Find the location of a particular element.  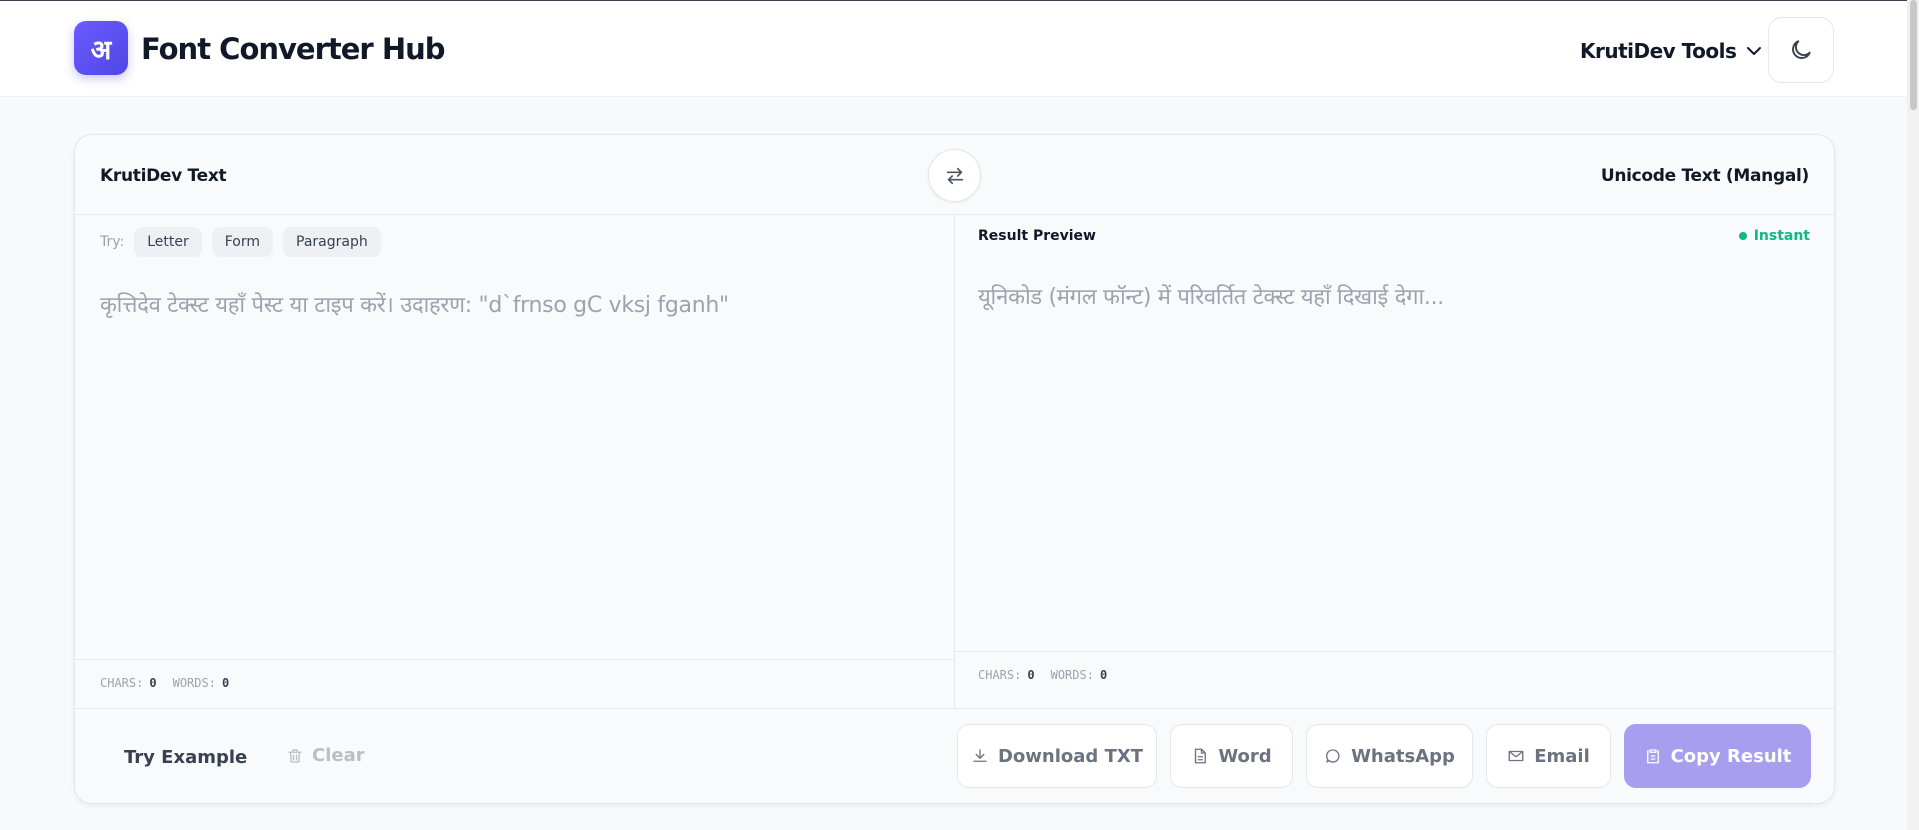

word-button: Word is located at coordinates (1231, 756).